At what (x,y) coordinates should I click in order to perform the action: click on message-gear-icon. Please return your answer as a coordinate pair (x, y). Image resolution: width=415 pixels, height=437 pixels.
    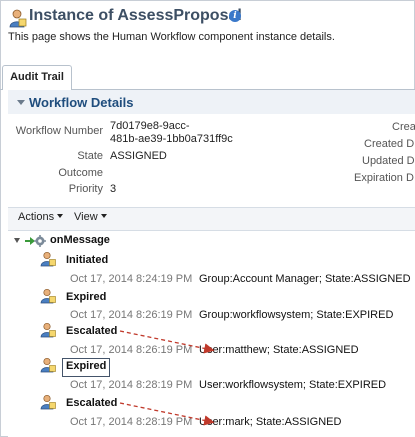
    Looking at the image, I should click on (35, 241).